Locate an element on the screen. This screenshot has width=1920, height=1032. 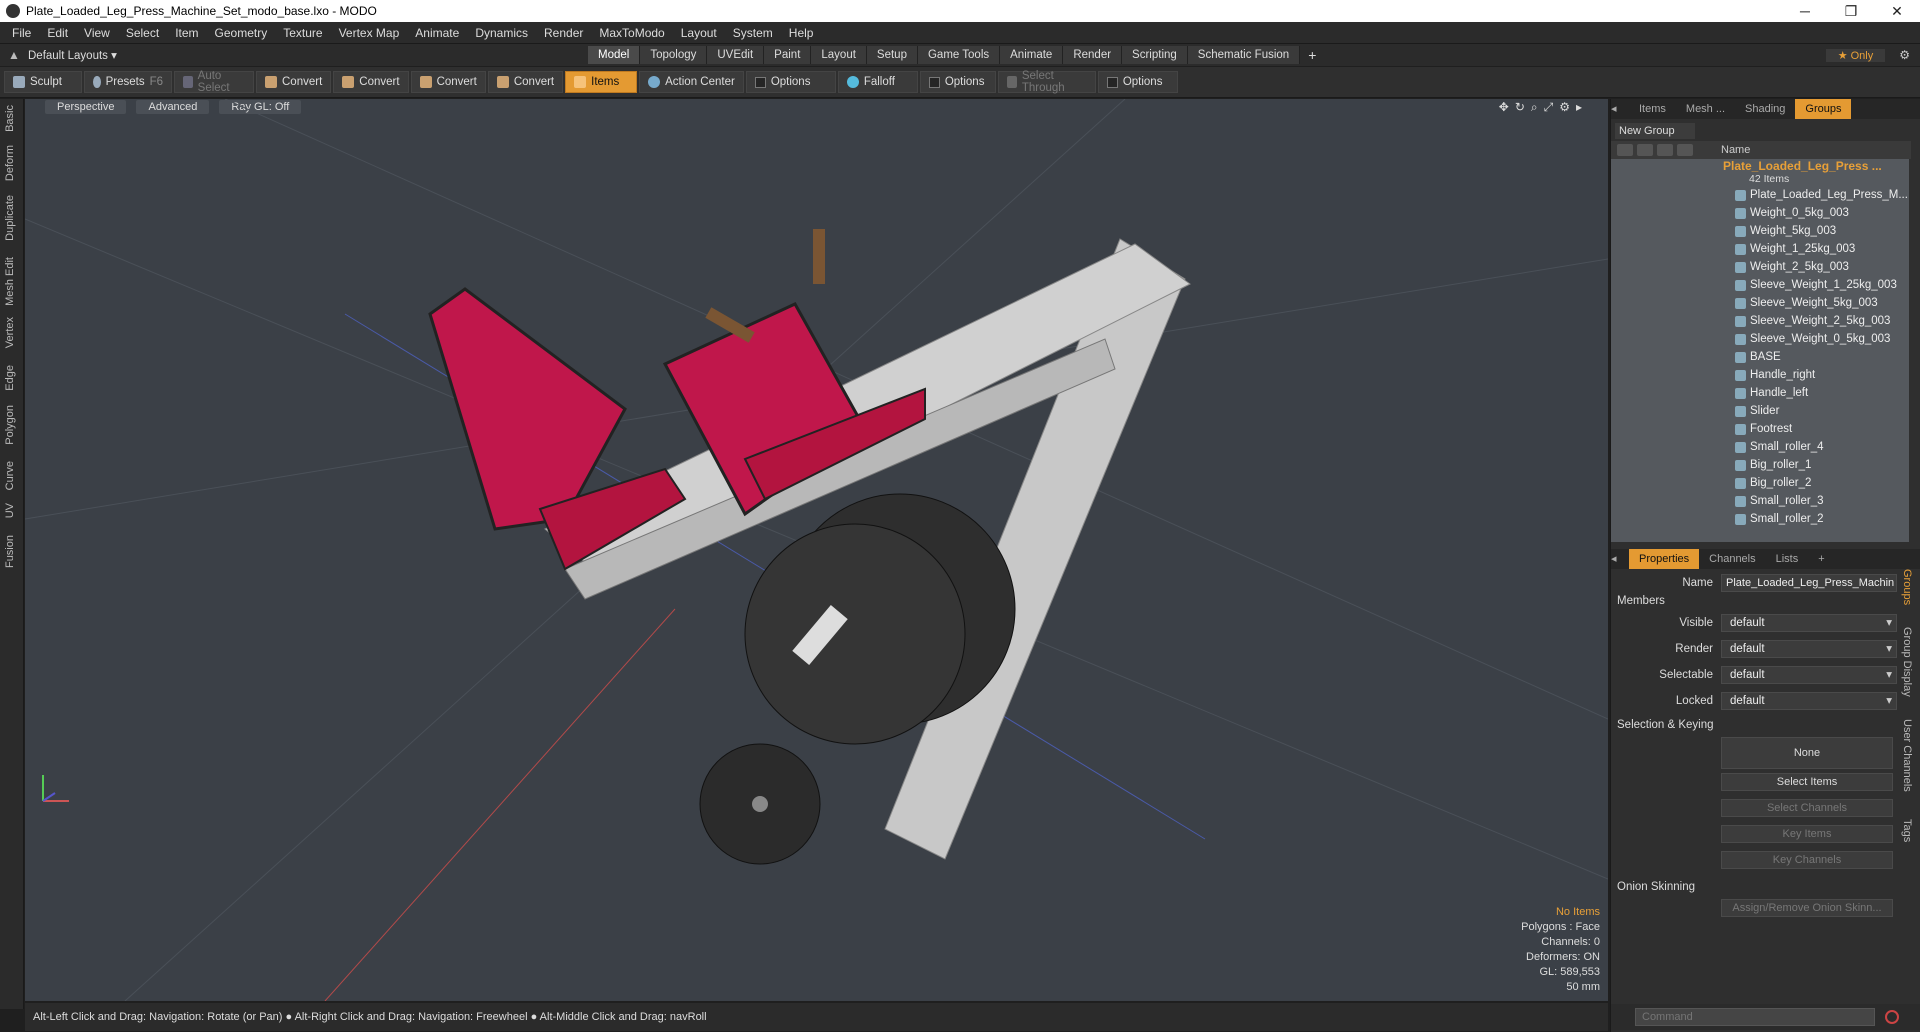
falloff-button: Falloff is located at coordinates (877, 82).